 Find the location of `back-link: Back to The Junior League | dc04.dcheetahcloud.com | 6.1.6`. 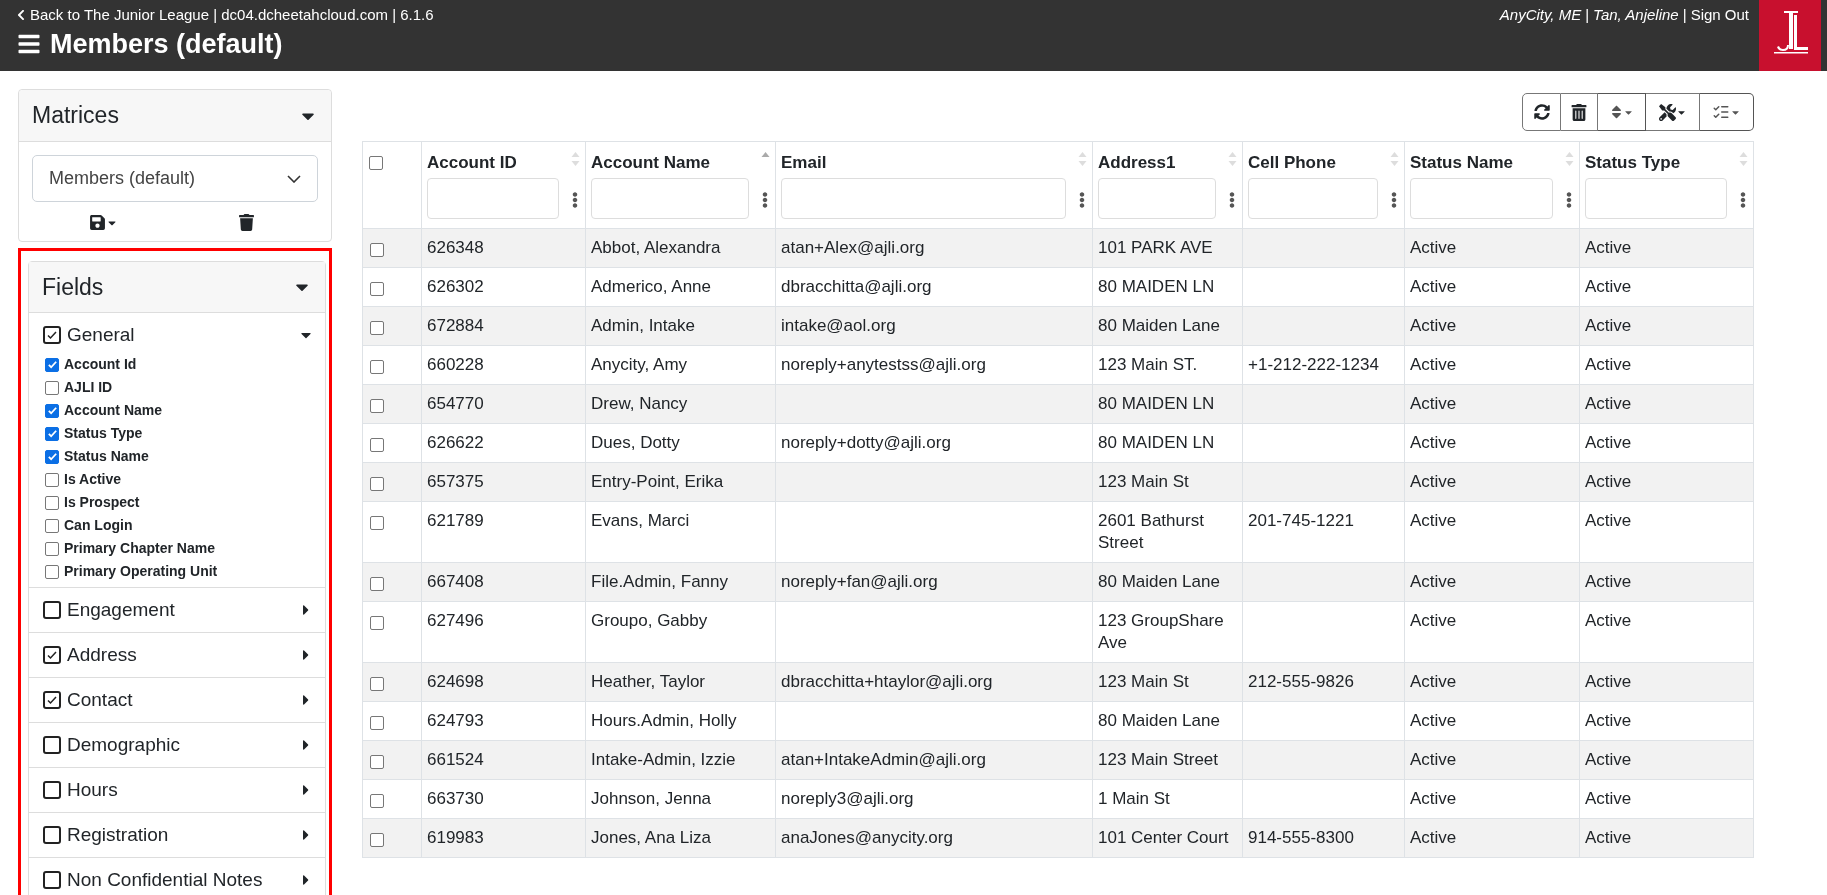

back-link: Back to The Junior League | dc04.dcheetahcloud.com | 6.1.6 is located at coordinates (225, 15).